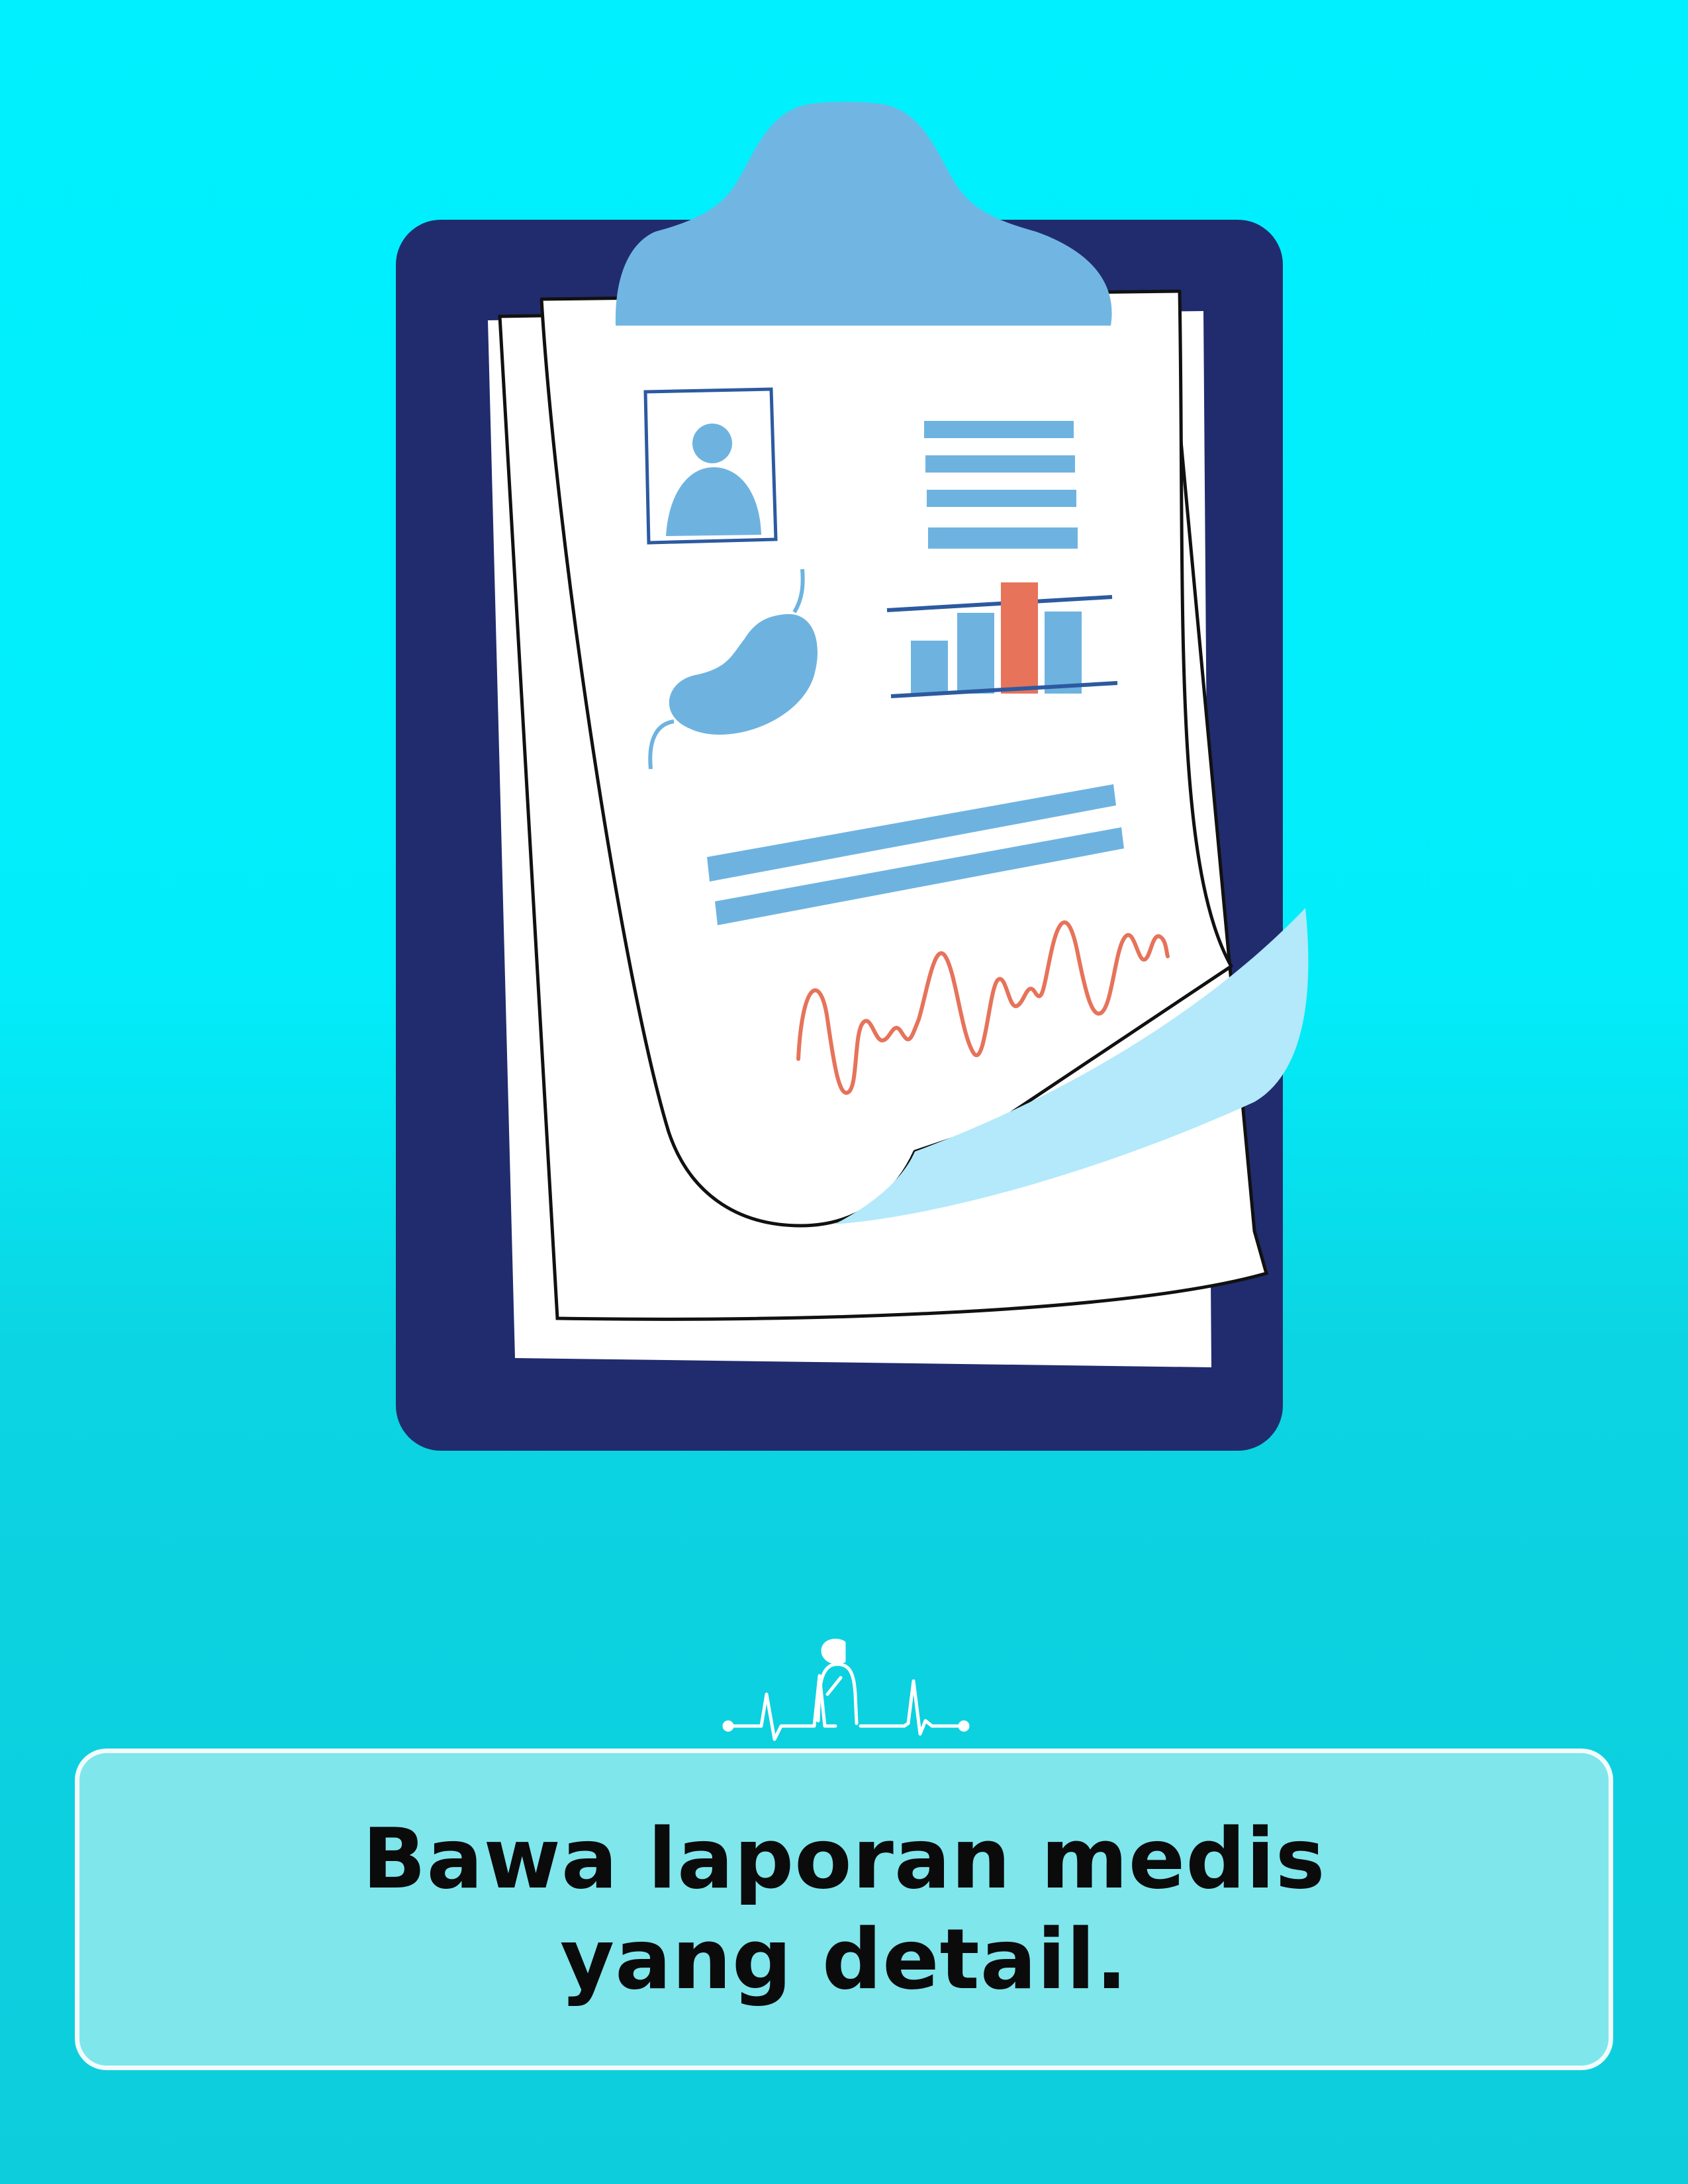 Image resolution: width=1688 pixels, height=2184 pixels. I want to click on patient-photo-icon, so click(710, 466).